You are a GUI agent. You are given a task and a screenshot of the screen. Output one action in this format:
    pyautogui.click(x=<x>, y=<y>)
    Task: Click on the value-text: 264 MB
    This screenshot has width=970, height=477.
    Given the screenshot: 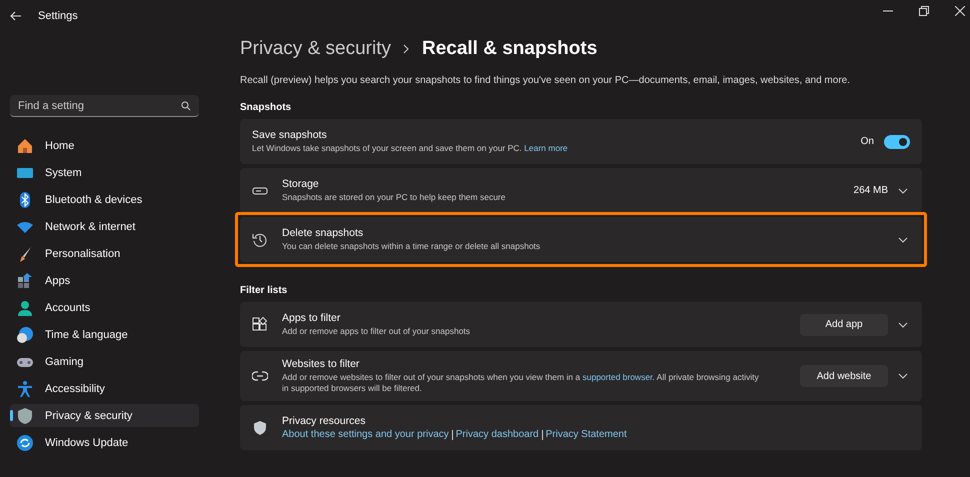 What is the action you would take?
    pyautogui.click(x=871, y=190)
    